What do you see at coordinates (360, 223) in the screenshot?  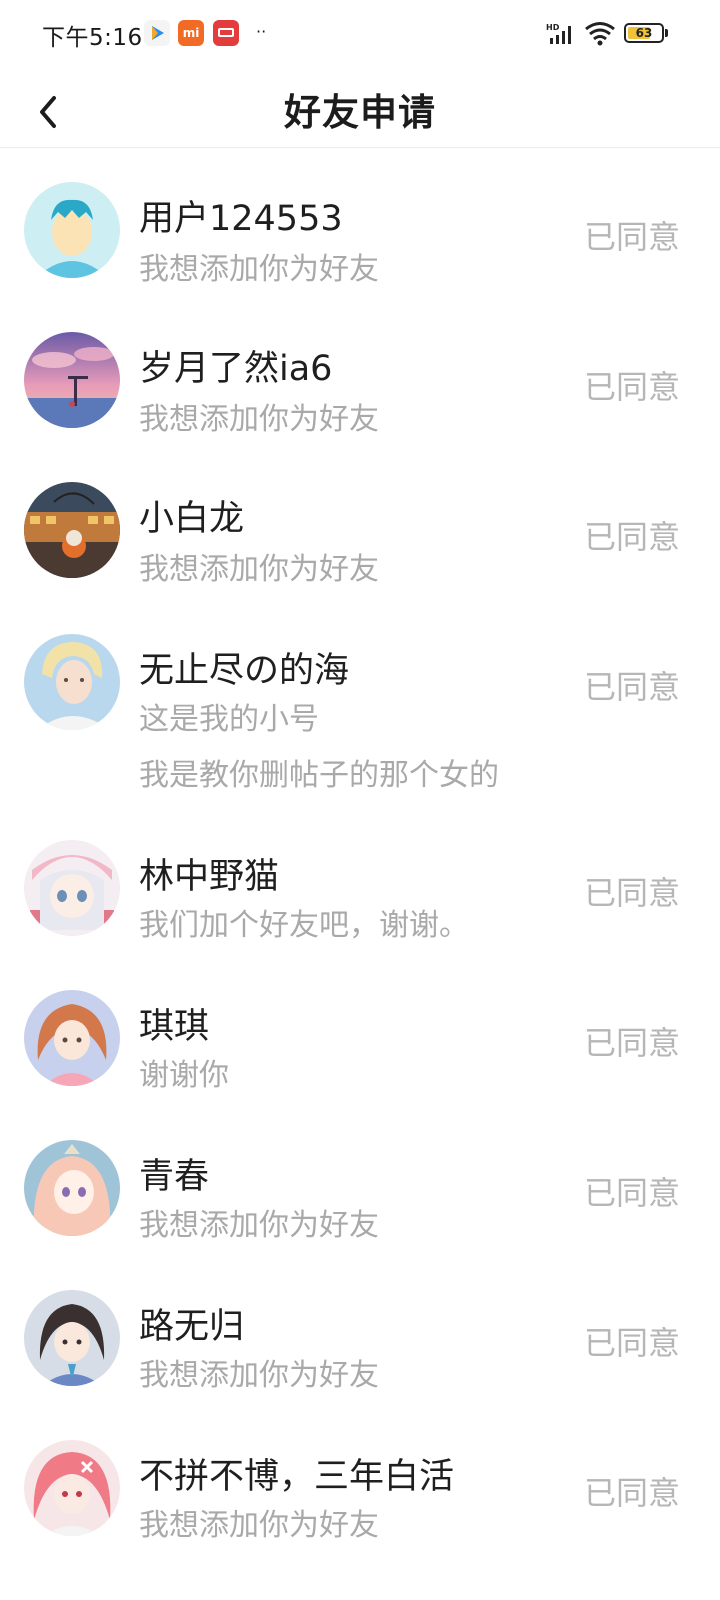 I see `friend-request-item: 用户124553 我想添加你为好友 已同意` at bounding box center [360, 223].